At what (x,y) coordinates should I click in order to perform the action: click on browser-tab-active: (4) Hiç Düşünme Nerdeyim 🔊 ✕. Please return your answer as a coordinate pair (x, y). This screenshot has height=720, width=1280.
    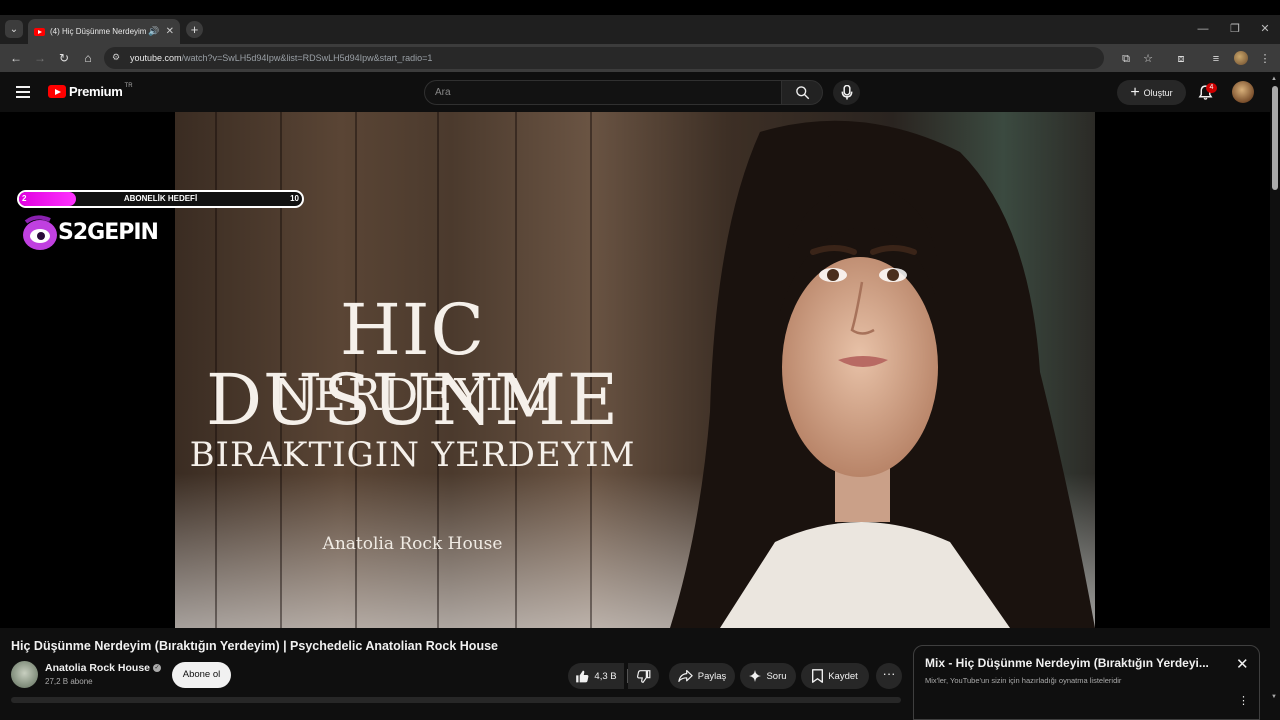
    Looking at the image, I should click on (104, 31).